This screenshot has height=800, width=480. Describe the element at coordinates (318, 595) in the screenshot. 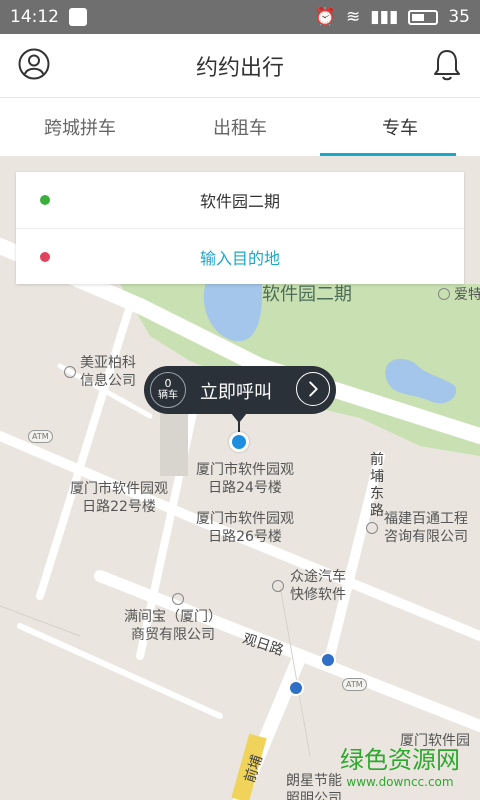

I see `map-label-zhongtu-line2: 快修软件` at that location.